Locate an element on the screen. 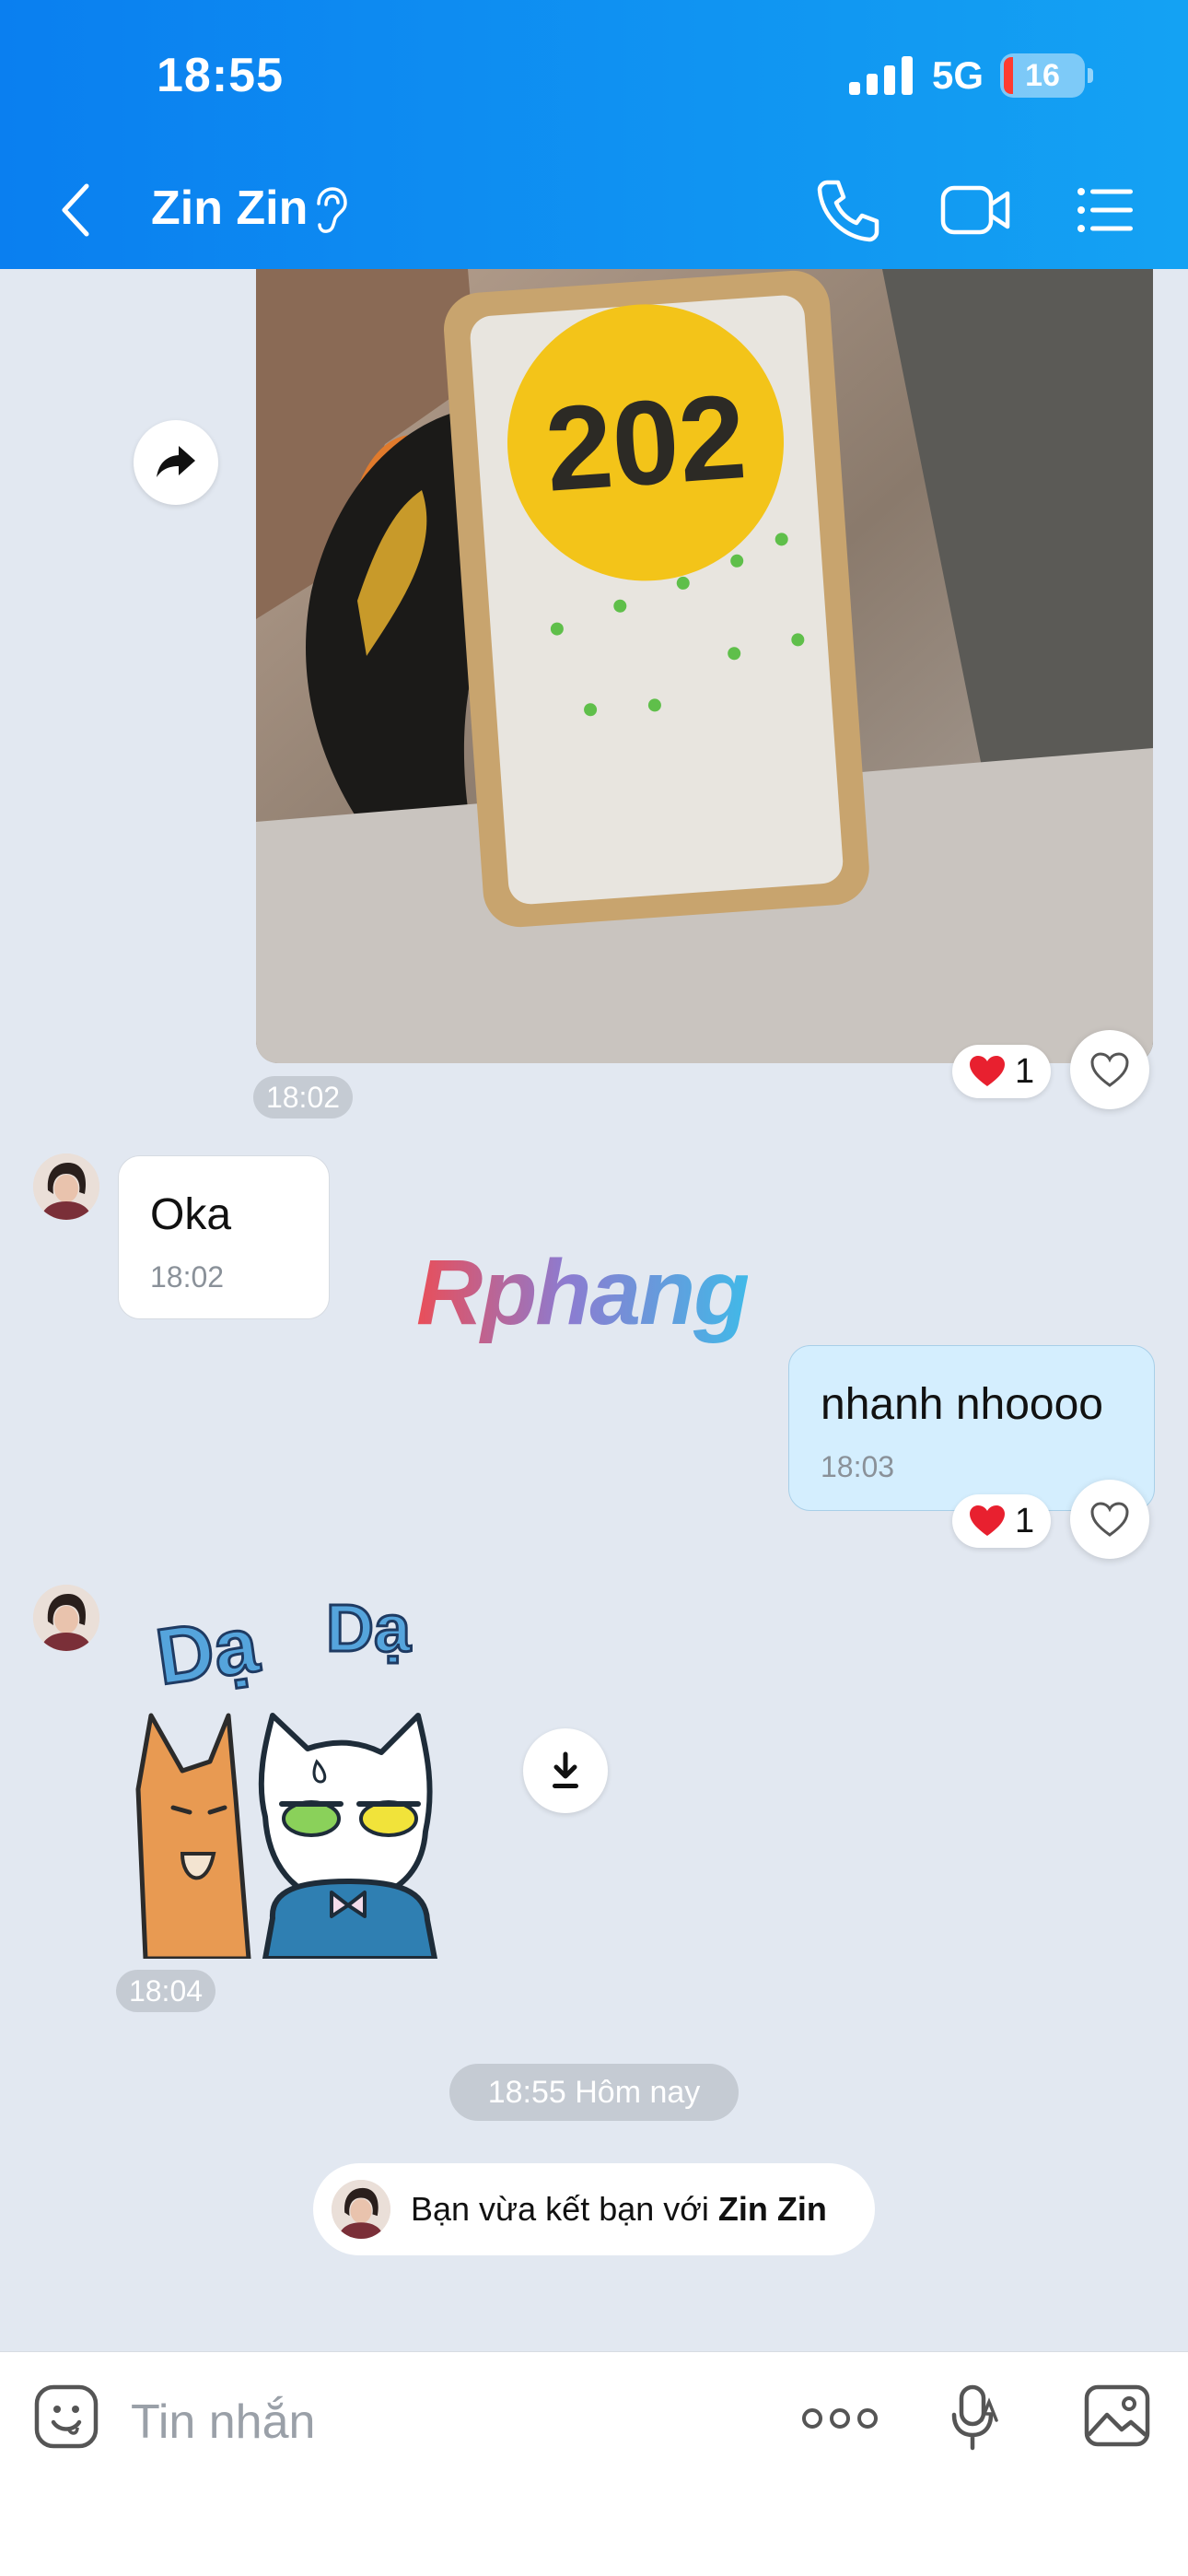 The image size is (1188, 2576). status-time: 18:55 is located at coordinates (220, 75).